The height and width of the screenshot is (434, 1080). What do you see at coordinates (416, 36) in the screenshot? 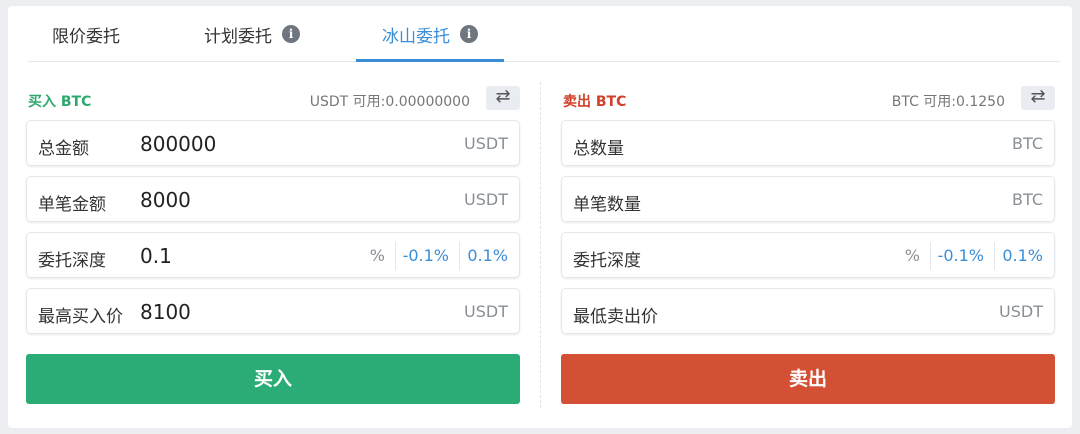
I see `tab-label: 冰山委托` at bounding box center [416, 36].